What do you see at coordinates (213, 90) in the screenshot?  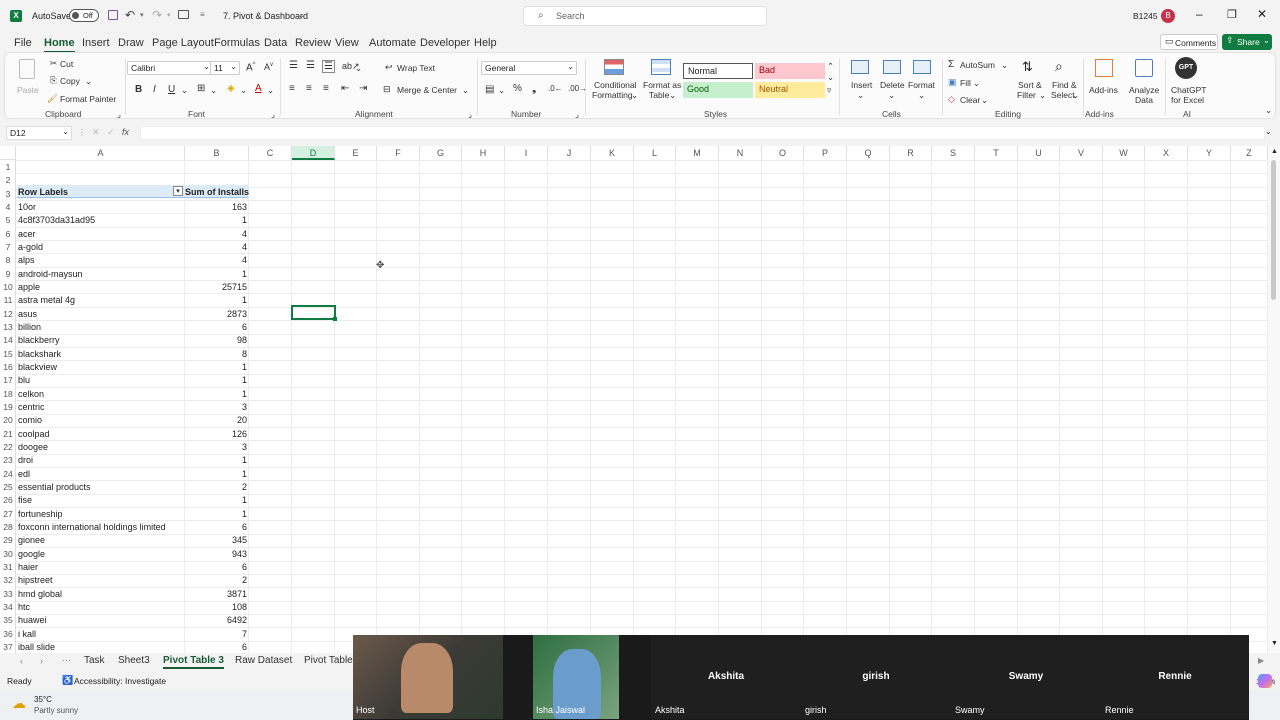 I see `borders-dropdown-icon: ⌄` at bounding box center [213, 90].